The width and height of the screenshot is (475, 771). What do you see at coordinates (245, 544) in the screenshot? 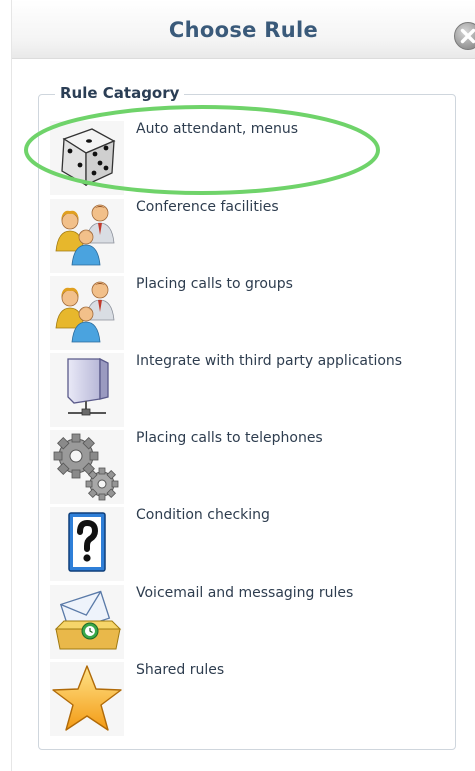
I see `rule-item-condition: Condition checking` at bounding box center [245, 544].